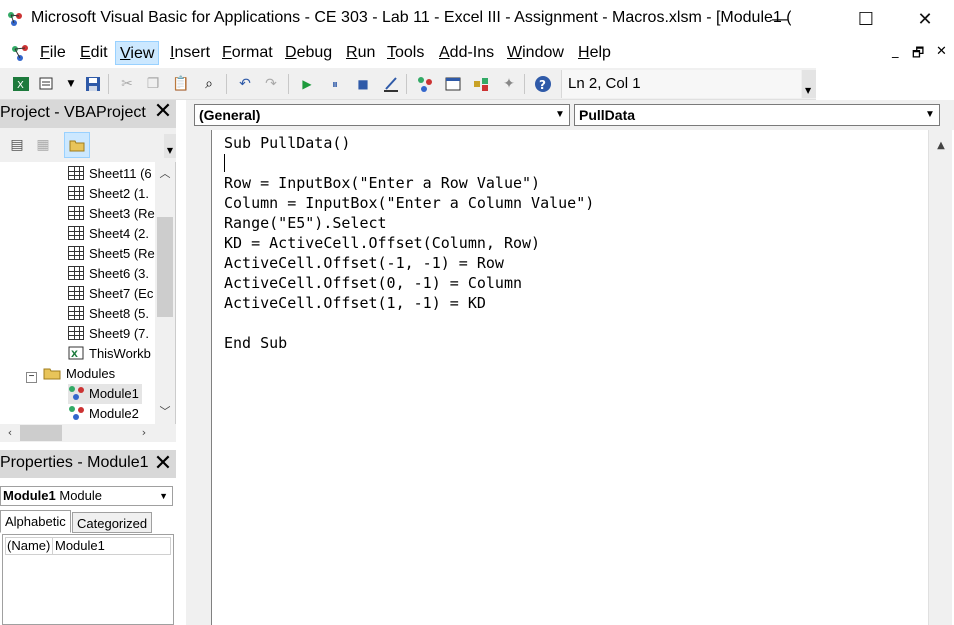 The image size is (954, 625). Describe the element at coordinates (425, 84) in the screenshot. I see `project-explorer-icon` at that location.